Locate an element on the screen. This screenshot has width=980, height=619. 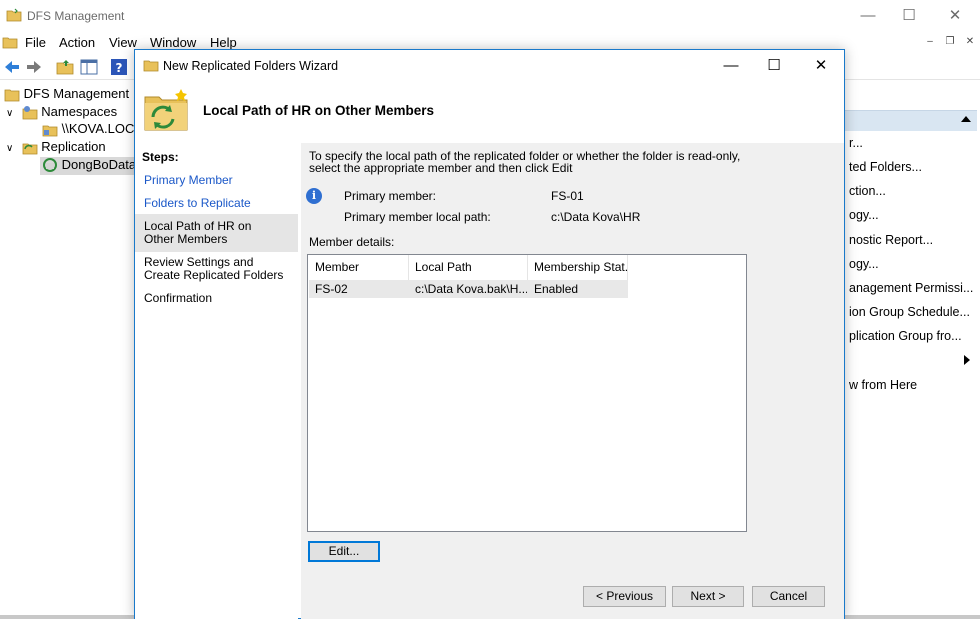
column-header-member: Member is located at coordinates (359, 267).